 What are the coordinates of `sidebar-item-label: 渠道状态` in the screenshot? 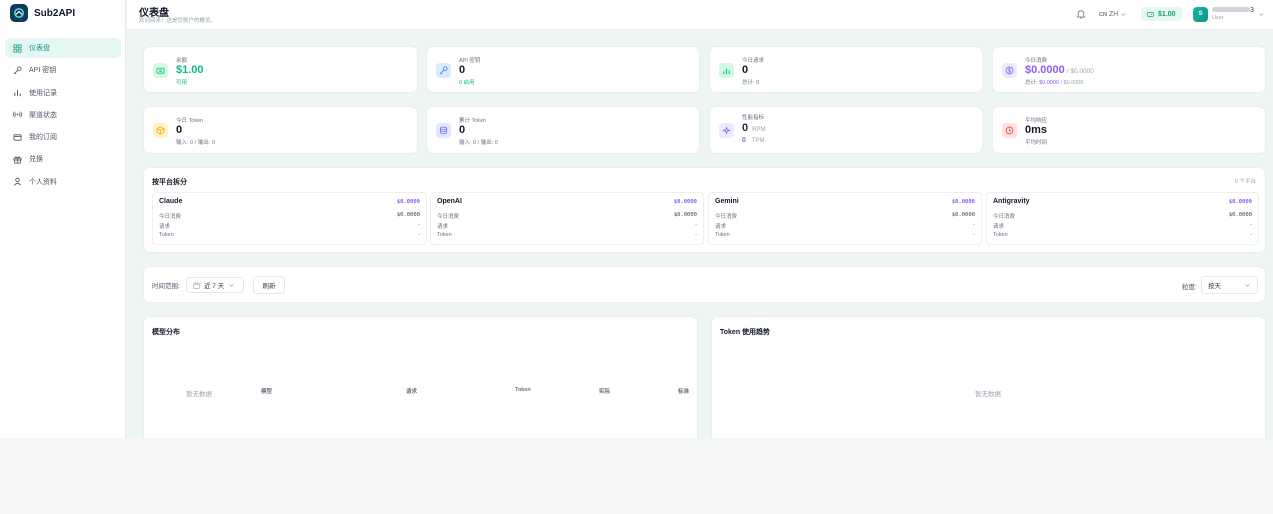 It's located at (43, 115).